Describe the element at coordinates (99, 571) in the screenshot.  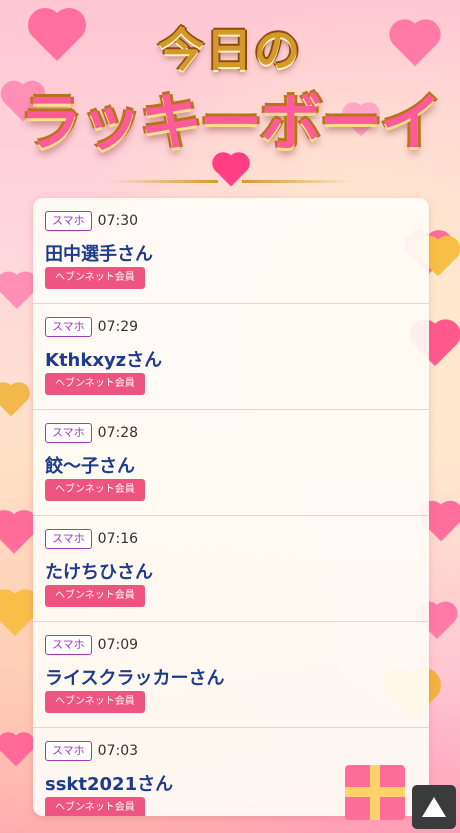
I see `user-name: たけちひさん` at that location.